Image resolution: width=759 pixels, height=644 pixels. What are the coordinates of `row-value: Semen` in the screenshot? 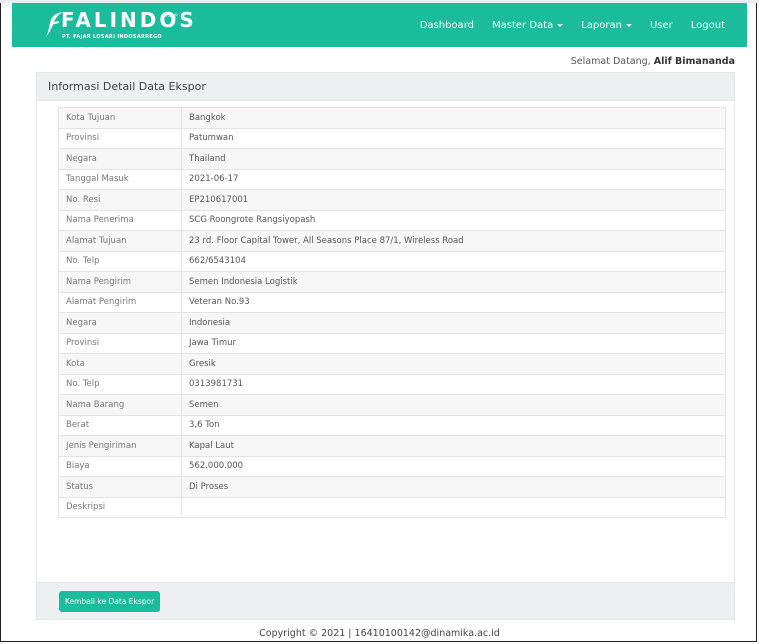 It's located at (453, 405).